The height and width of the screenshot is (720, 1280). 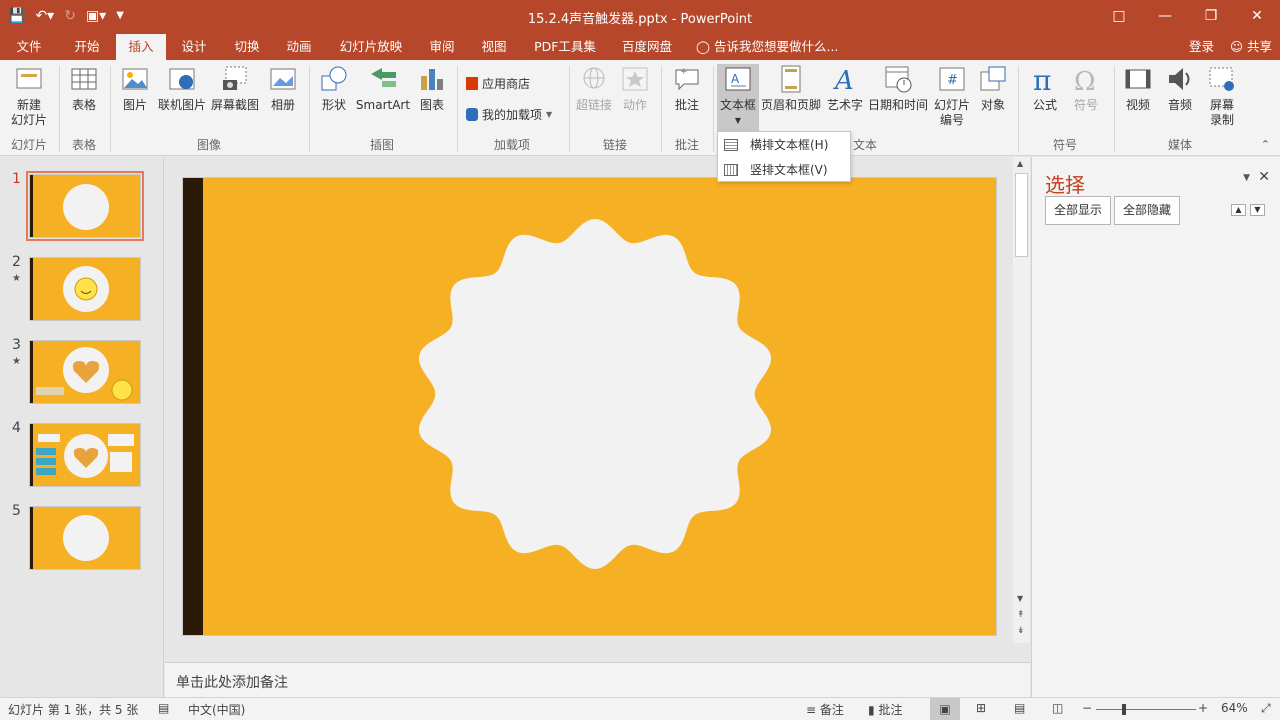 What do you see at coordinates (735, 79) in the screenshot?
I see `svg-text: A` at bounding box center [735, 79].